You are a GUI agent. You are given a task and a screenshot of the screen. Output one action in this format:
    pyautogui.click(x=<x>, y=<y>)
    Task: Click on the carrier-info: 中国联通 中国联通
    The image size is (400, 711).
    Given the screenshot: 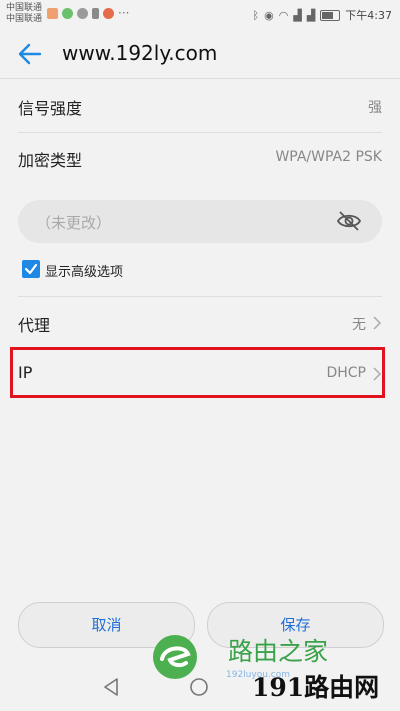 What is the action you would take?
    pyautogui.click(x=24, y=14)
    